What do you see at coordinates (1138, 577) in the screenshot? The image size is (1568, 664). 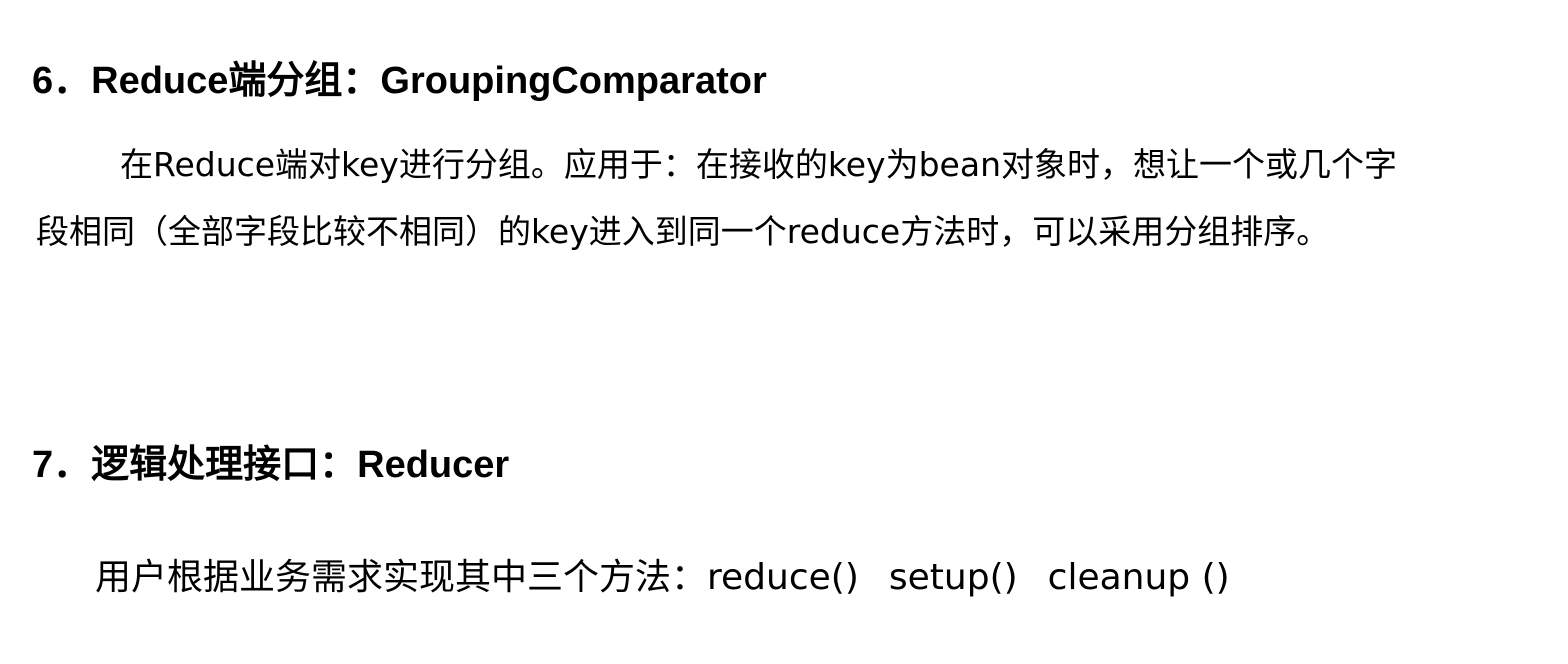 I see `method-cleanup: cleanup ()` at bounding box center [1138, 577].